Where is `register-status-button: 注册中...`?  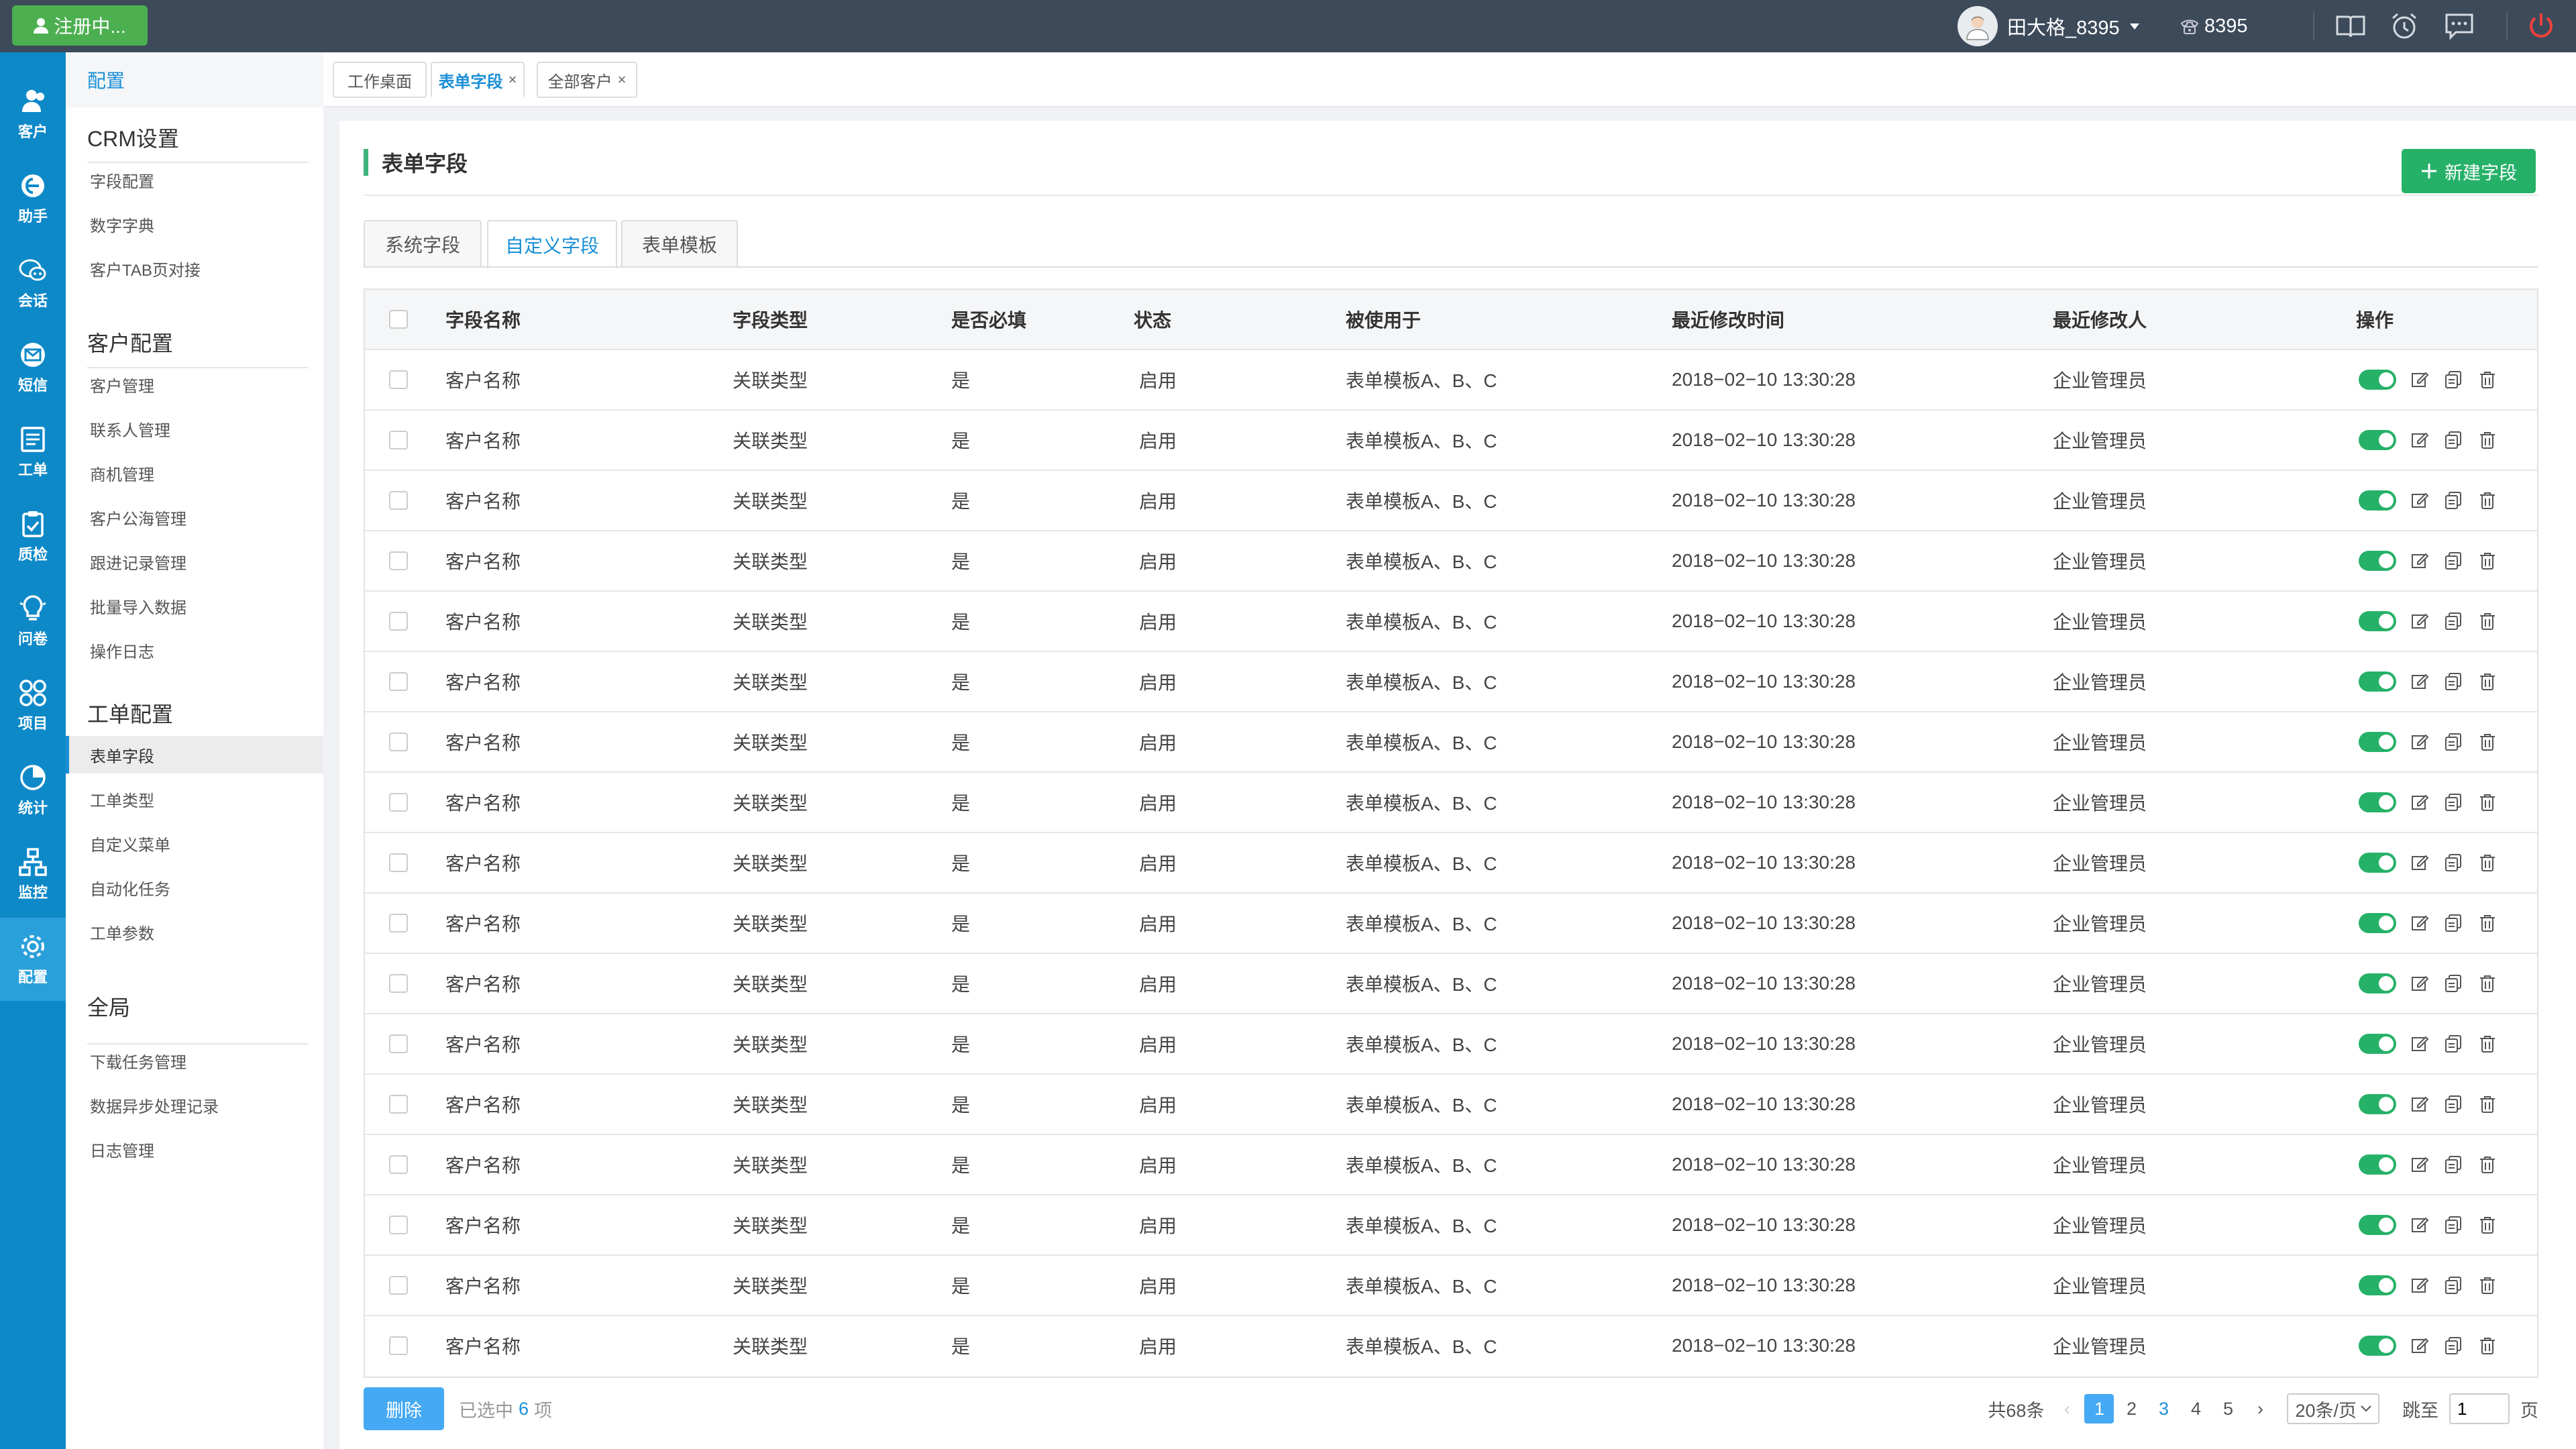 register-status-button: 注册中... is located at coordinates (80, 25).